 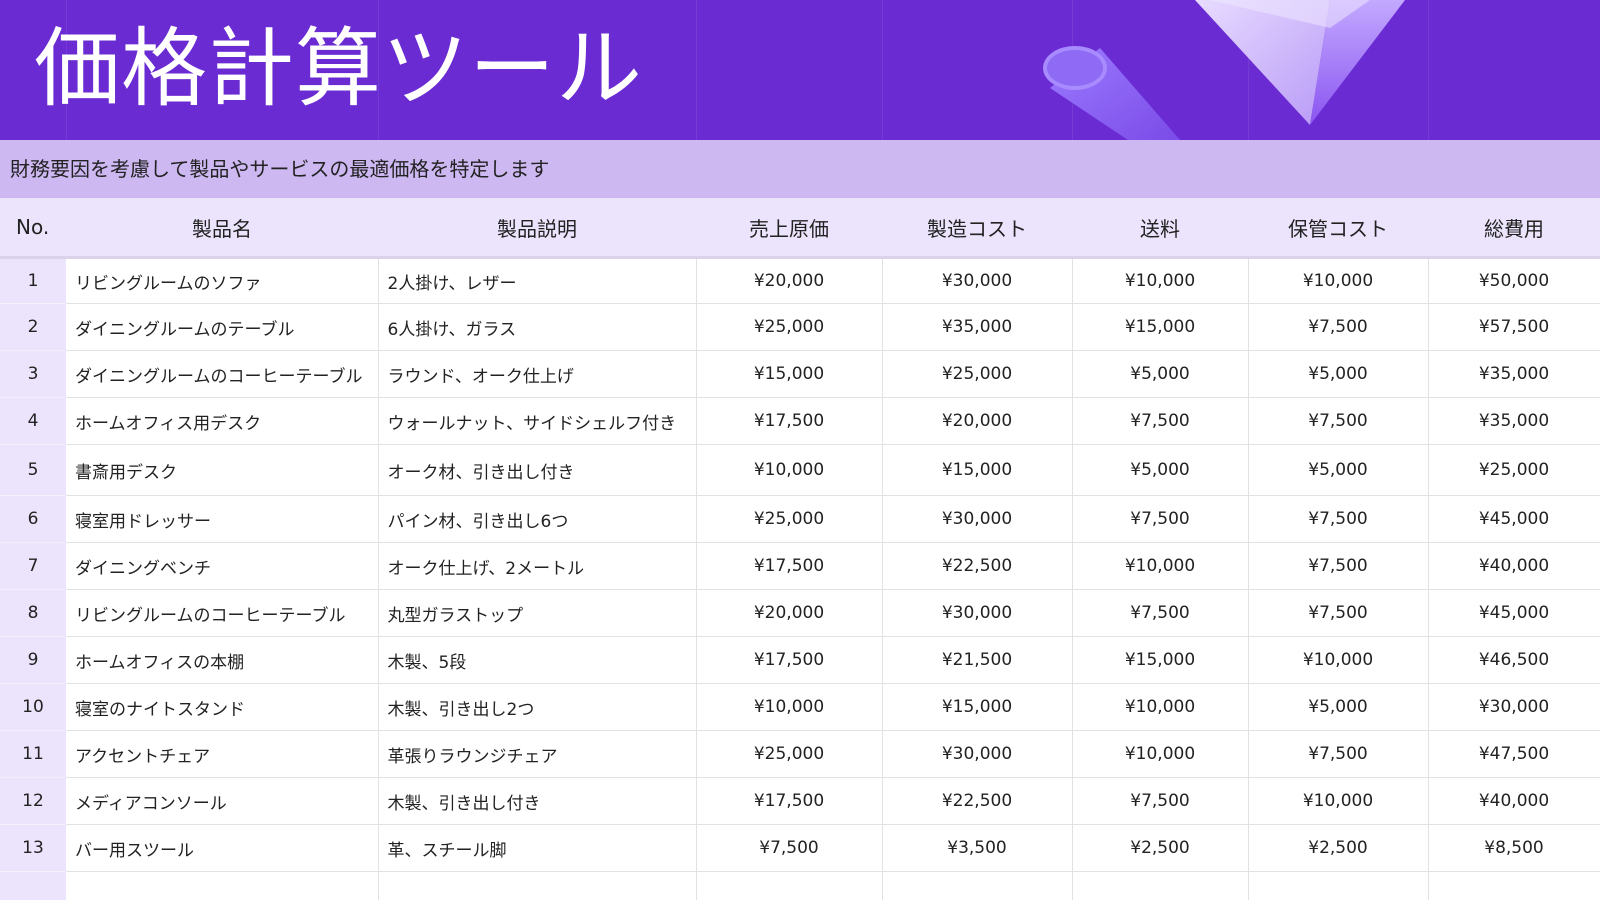 I want to click on product-name-cell: バー用スツール, so click(x=222, y=848).